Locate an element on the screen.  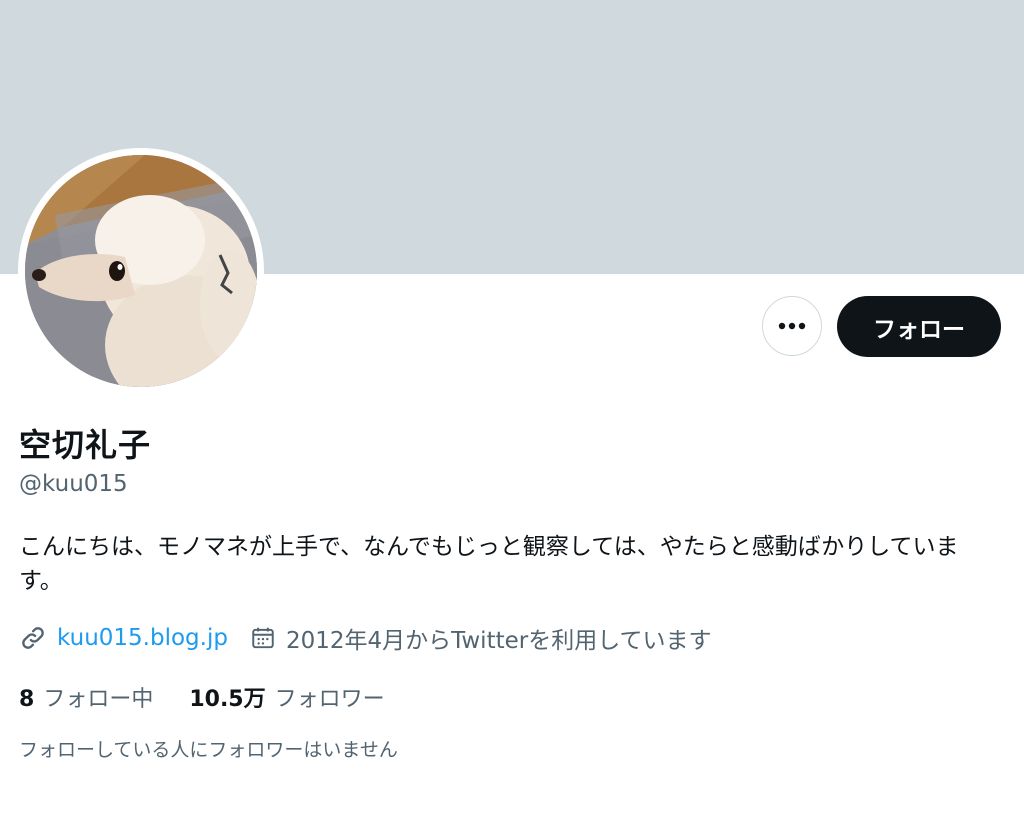
more-options-button is located at coordinates (792, 326).